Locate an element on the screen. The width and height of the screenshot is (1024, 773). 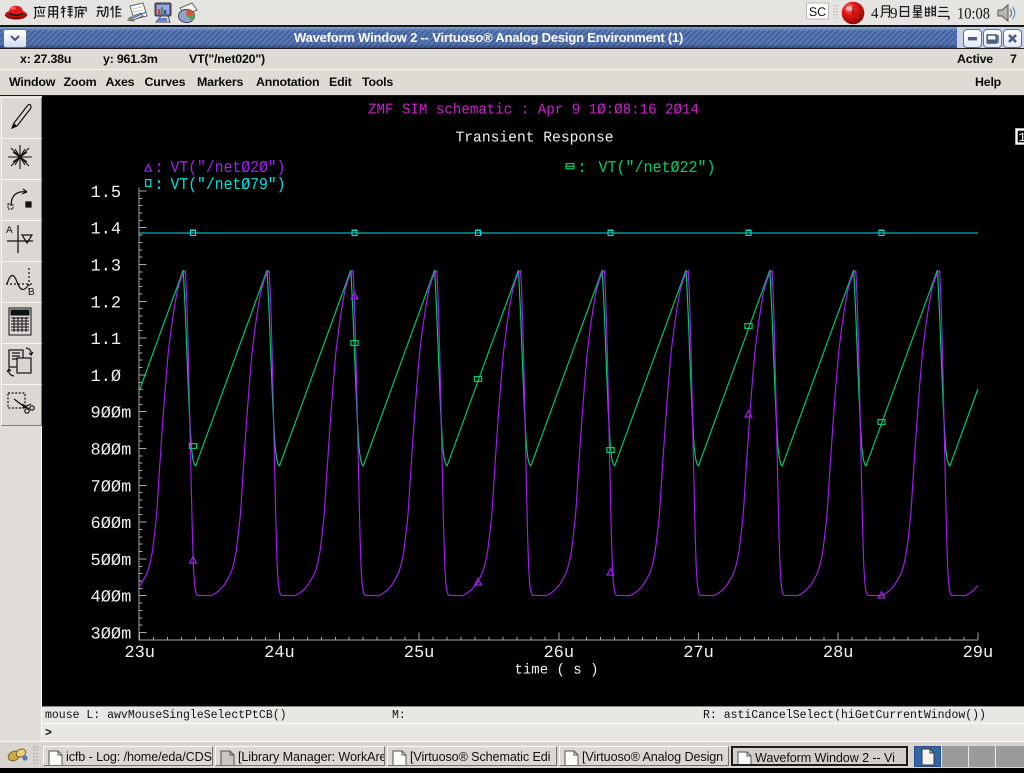
svg-text: 1 is located at coordinates (1021, 138).